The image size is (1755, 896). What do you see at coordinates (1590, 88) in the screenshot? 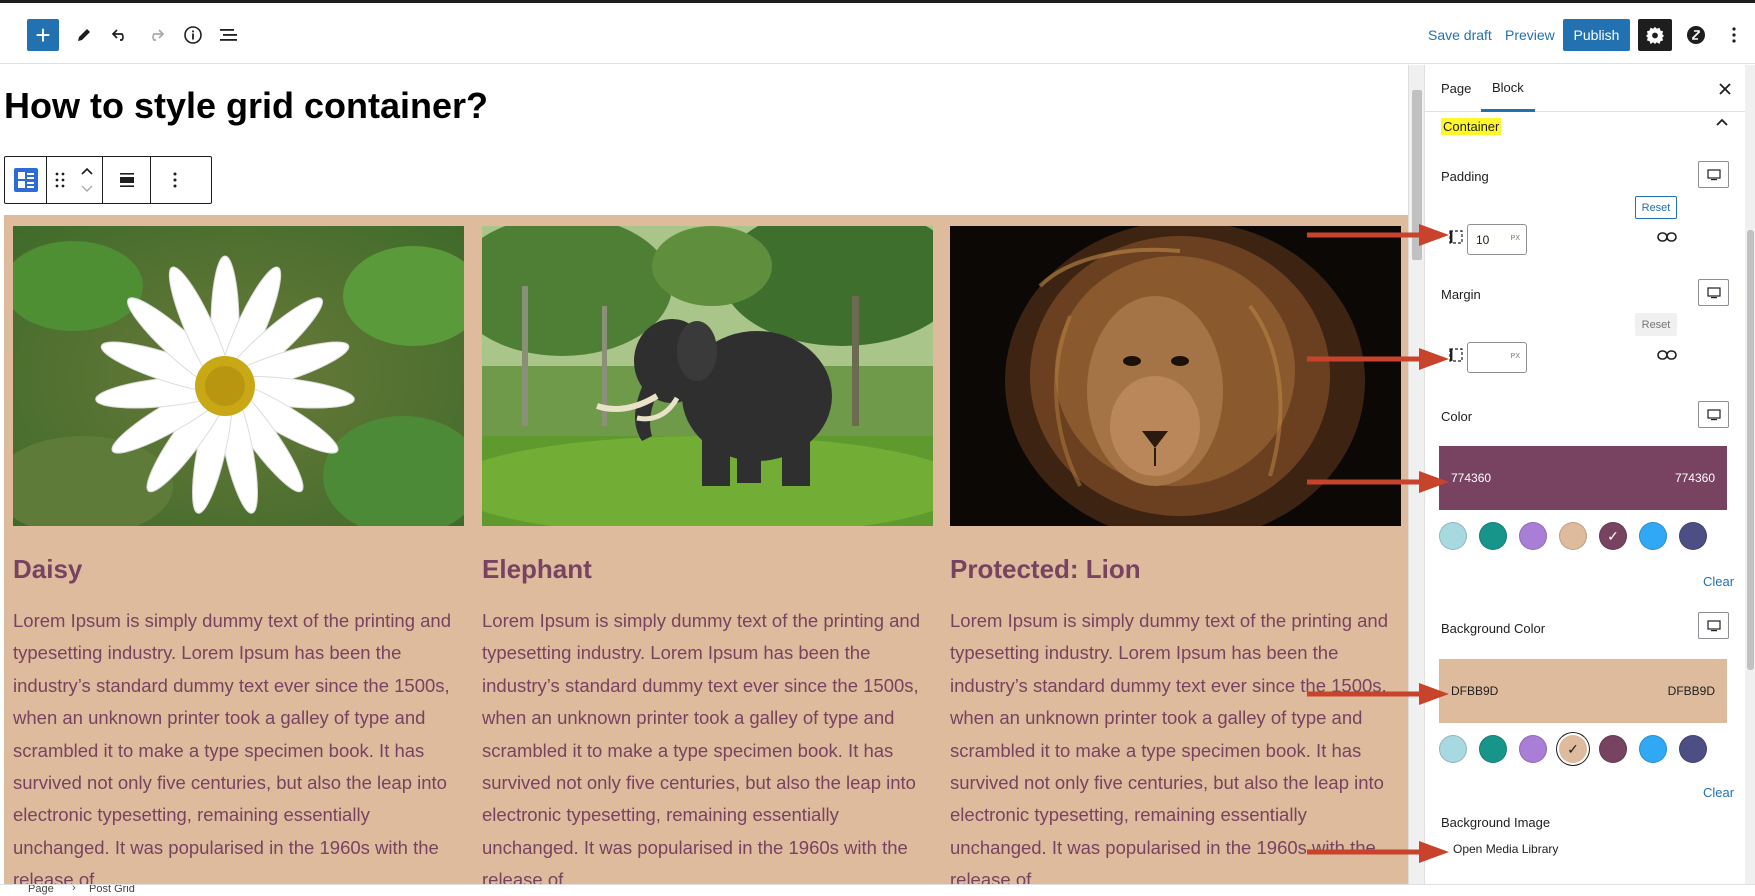
I see `sidebar-tabs: Page Block` at bounding box center [1590, 88].